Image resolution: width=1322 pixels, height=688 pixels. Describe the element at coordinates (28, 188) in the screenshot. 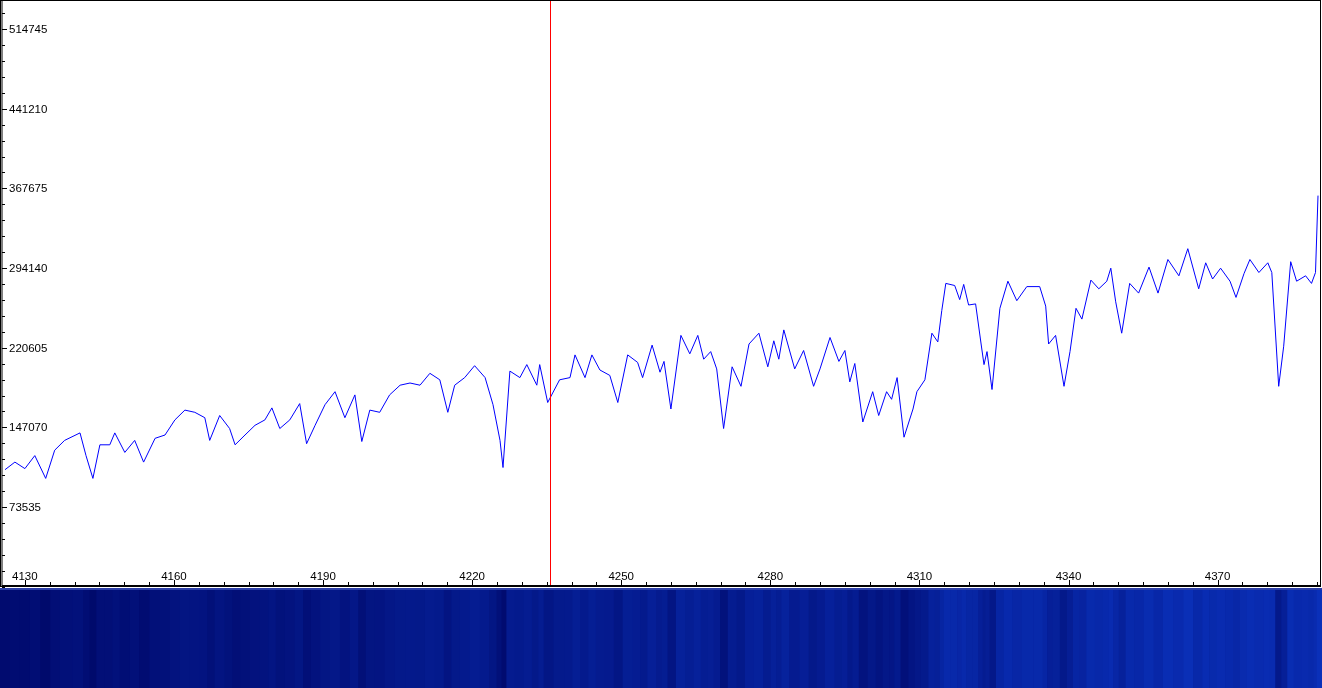

I see `y-tick-label: 367675` at that location.